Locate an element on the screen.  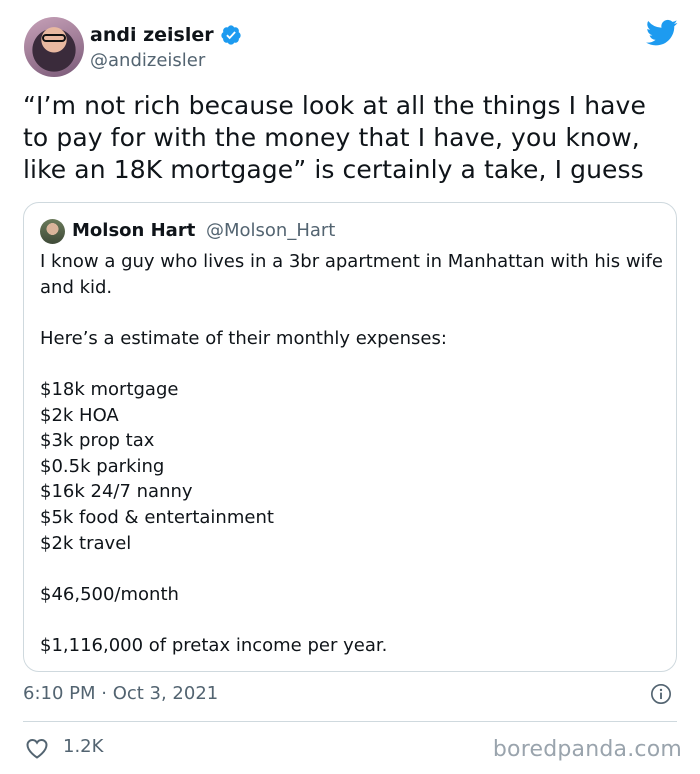
heart-icon is located at coordinates (37, 748).